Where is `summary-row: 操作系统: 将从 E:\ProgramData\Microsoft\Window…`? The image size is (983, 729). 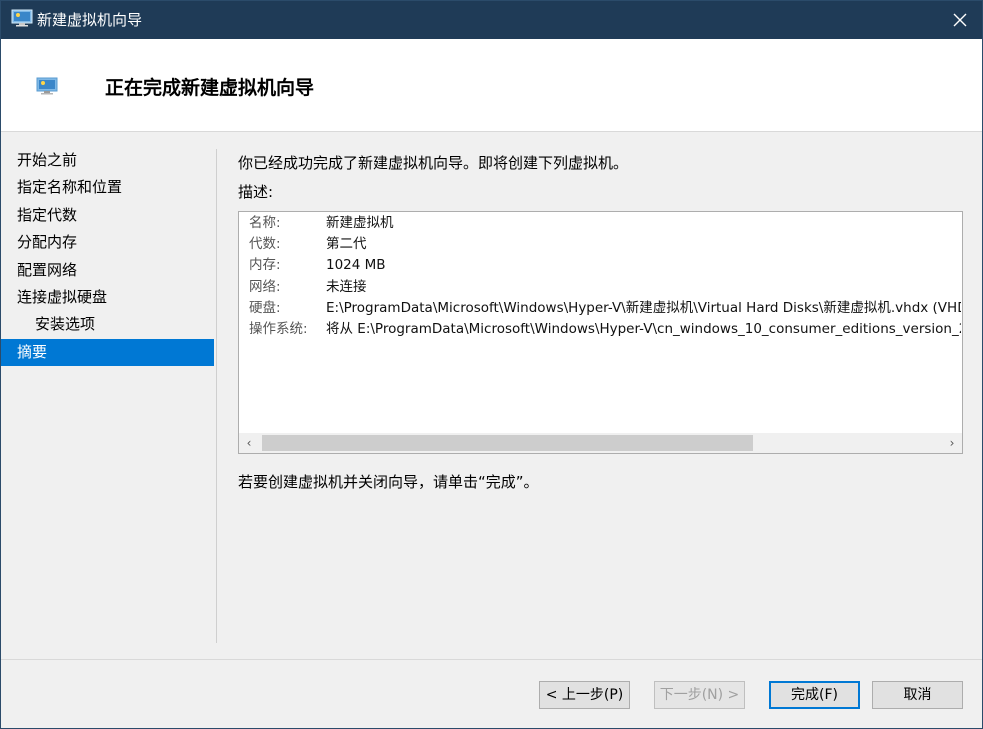 summary-row: 操作系统: 将从 E:\ProgramData\Microsoft\Window… is located at coordinates (605, 329).